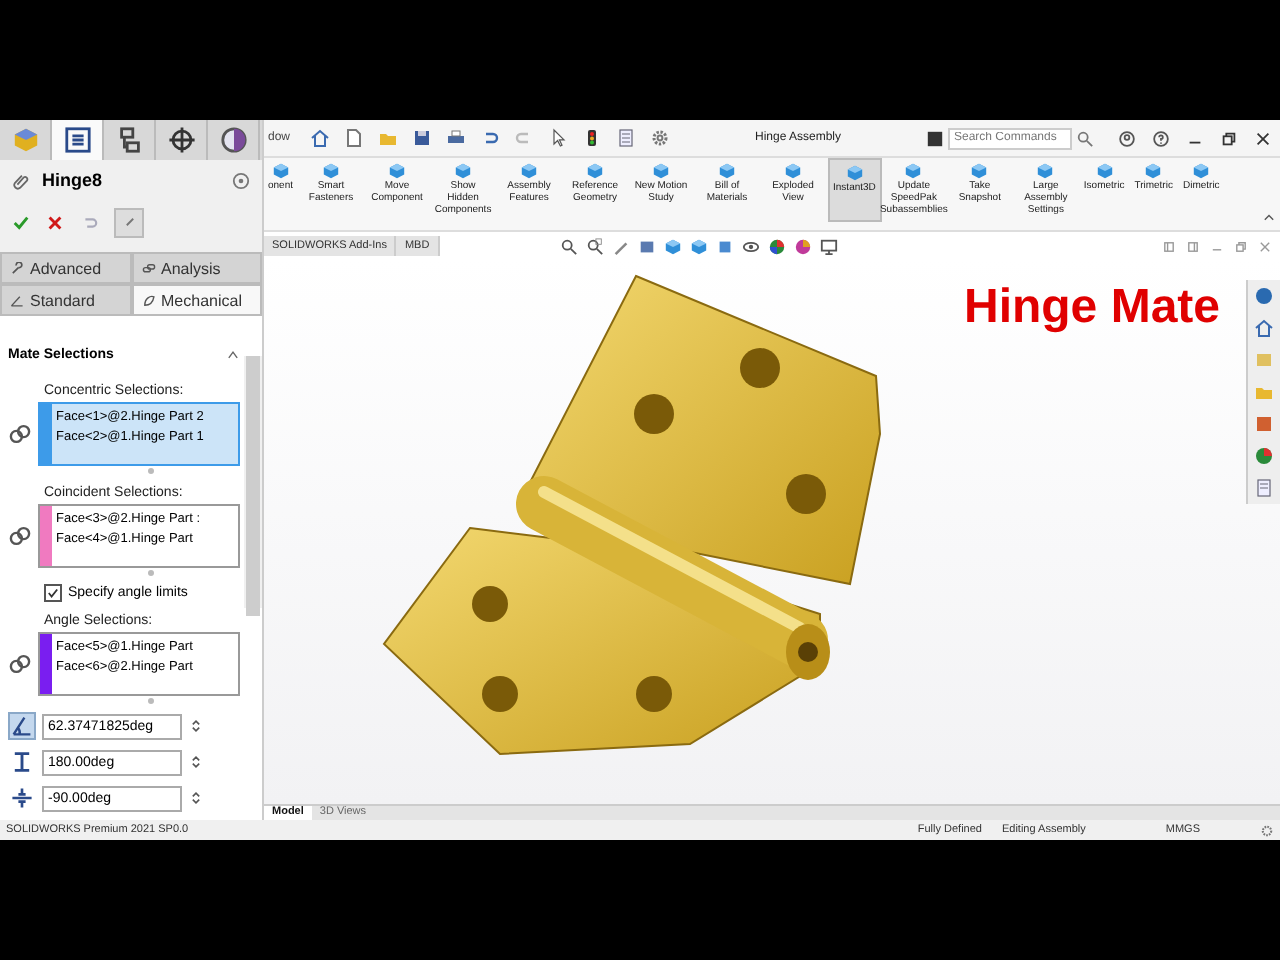  Describe the element at coordinates (935, 138) in the screenshot. I see `command-icon` at that location.